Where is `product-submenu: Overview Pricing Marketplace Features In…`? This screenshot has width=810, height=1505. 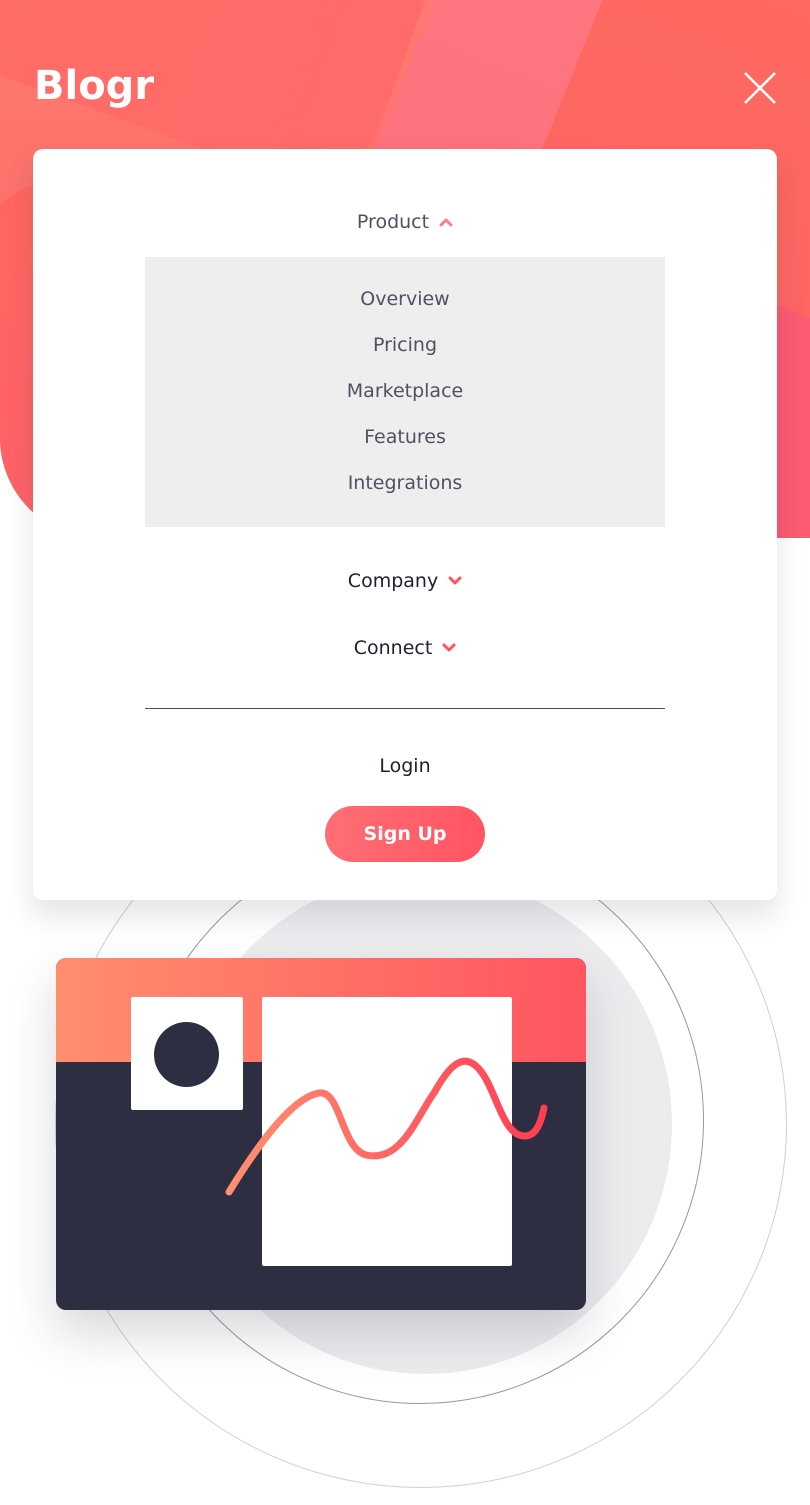 product-submenu: Overview Pricing Marketplace Features In… is located at coordinates (405, 392).